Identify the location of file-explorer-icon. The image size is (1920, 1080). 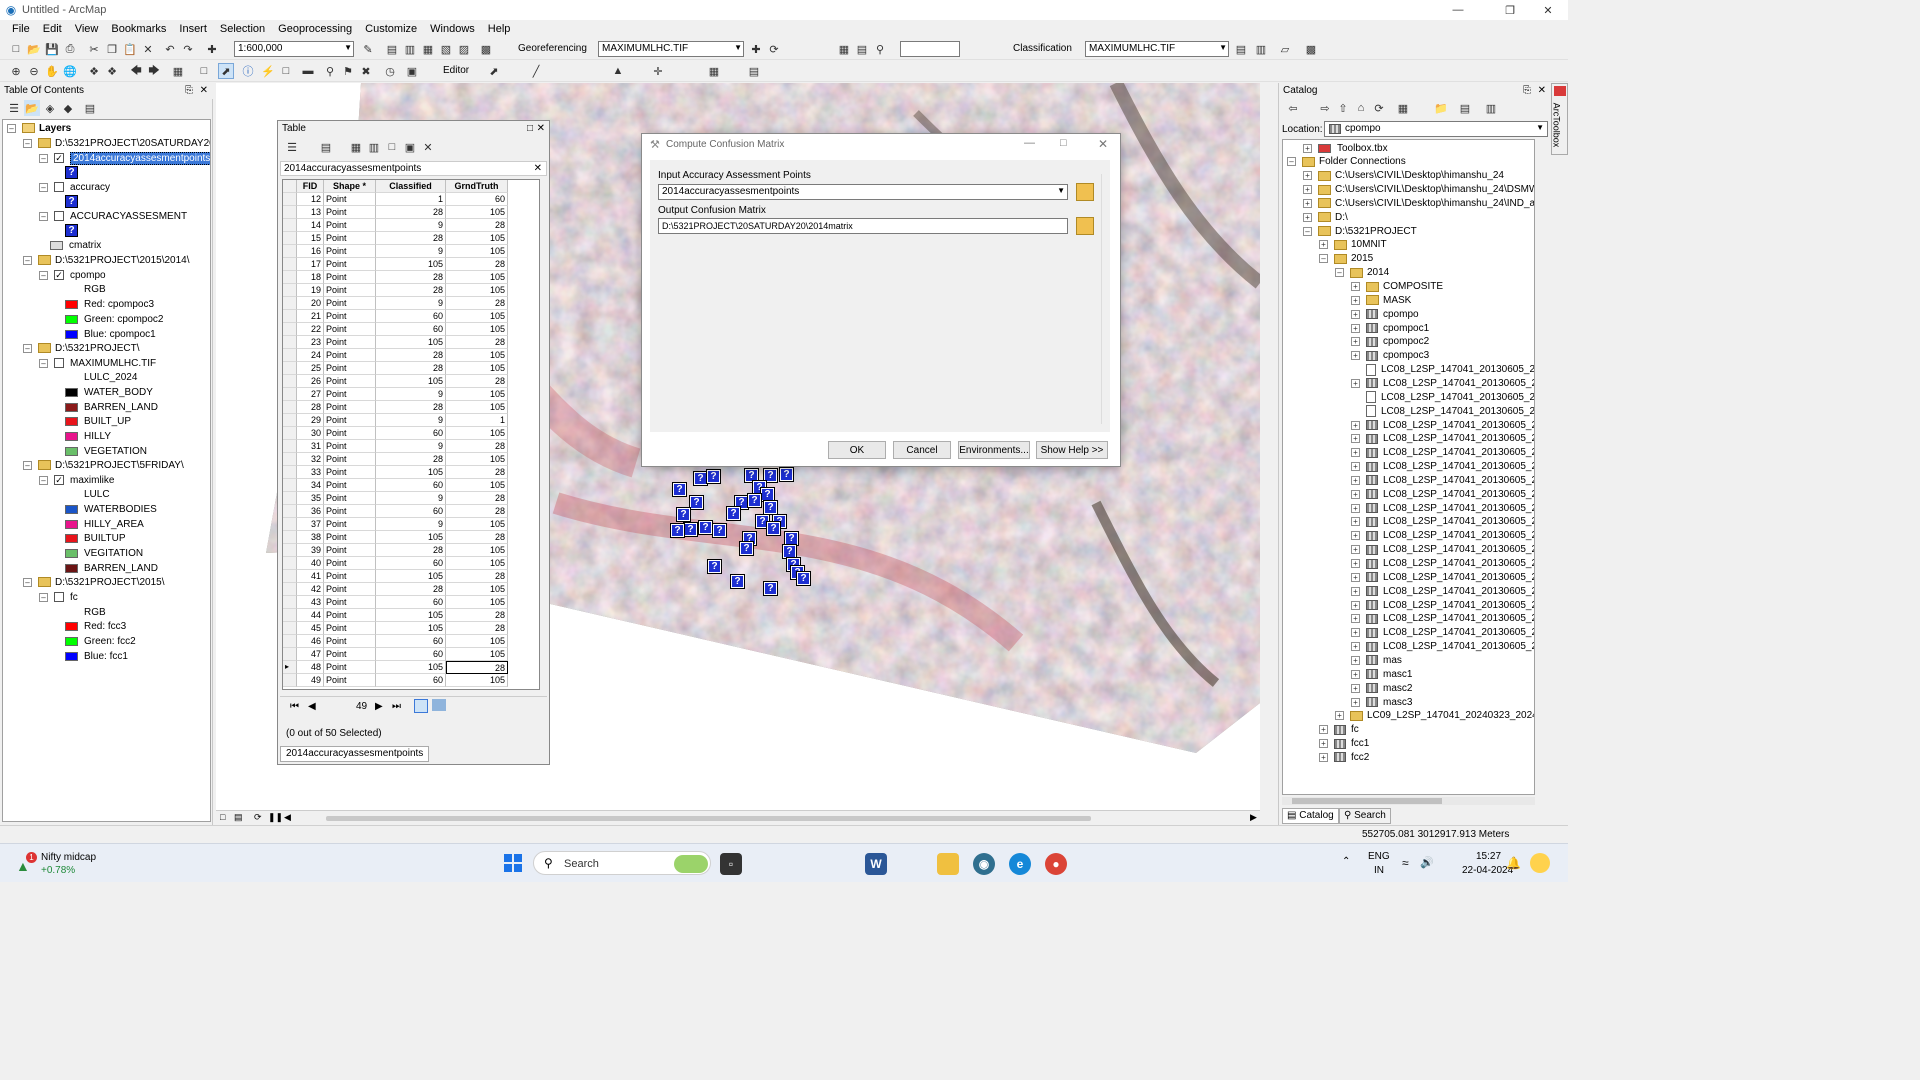
(948, 864).